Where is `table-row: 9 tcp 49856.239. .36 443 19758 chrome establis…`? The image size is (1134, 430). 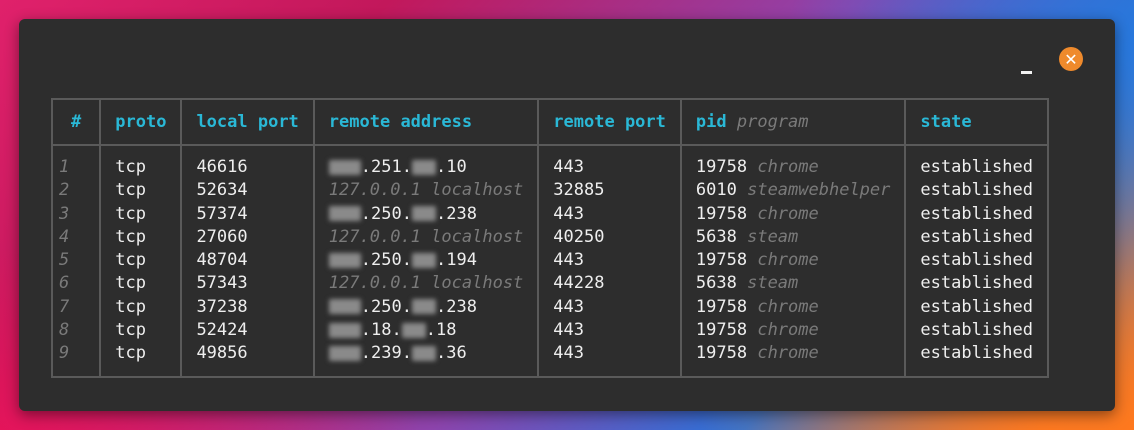
table-row: 9 tcp 49856.239. .36 443 19758 chrome establis… is located at coordinates (549, 360).